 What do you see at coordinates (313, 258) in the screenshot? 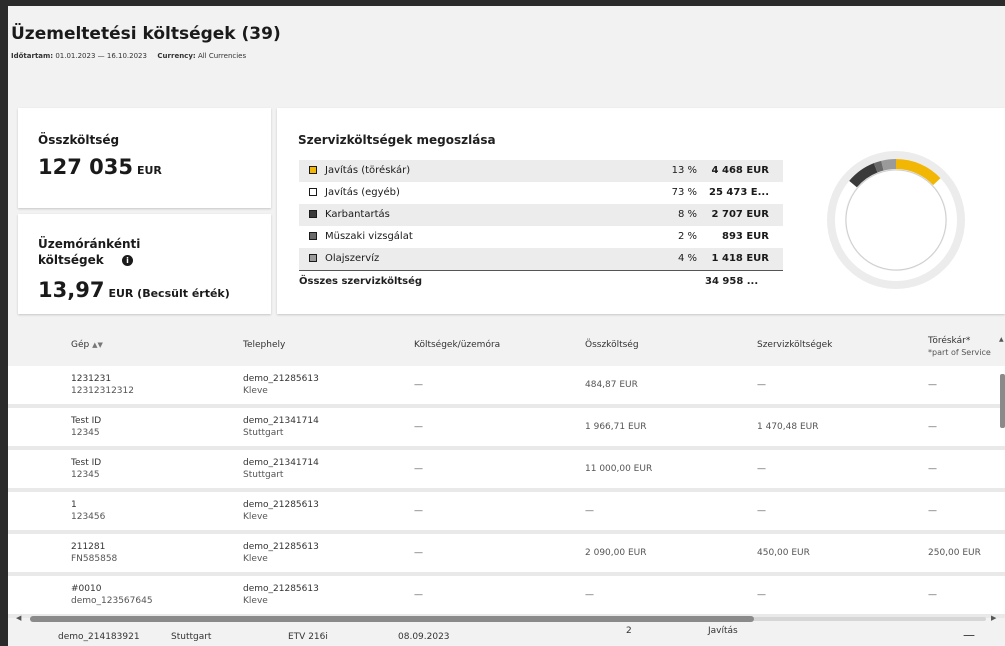
I see `legend-swatch` at bounding box center [313, 258].